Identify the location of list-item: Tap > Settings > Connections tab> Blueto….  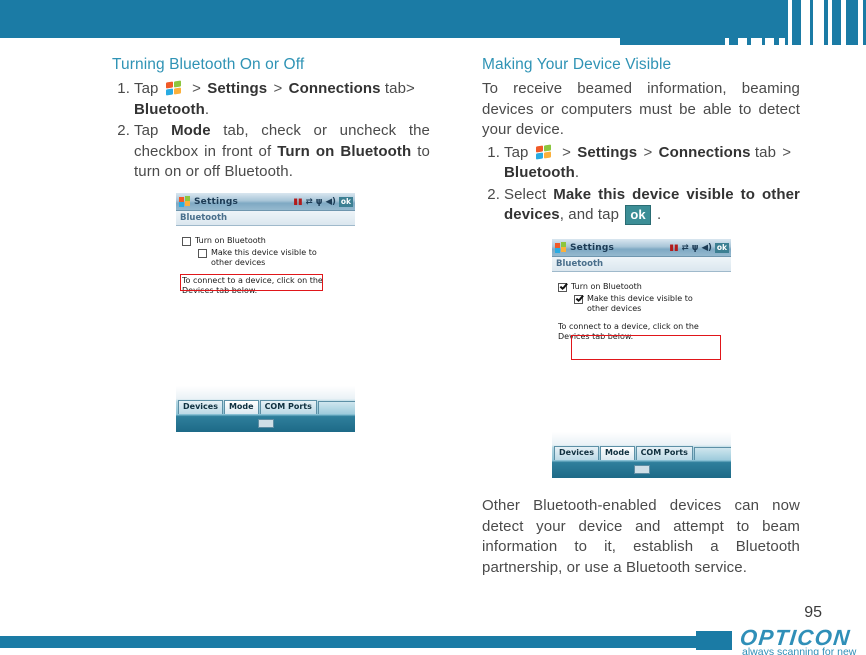
(271, 99).